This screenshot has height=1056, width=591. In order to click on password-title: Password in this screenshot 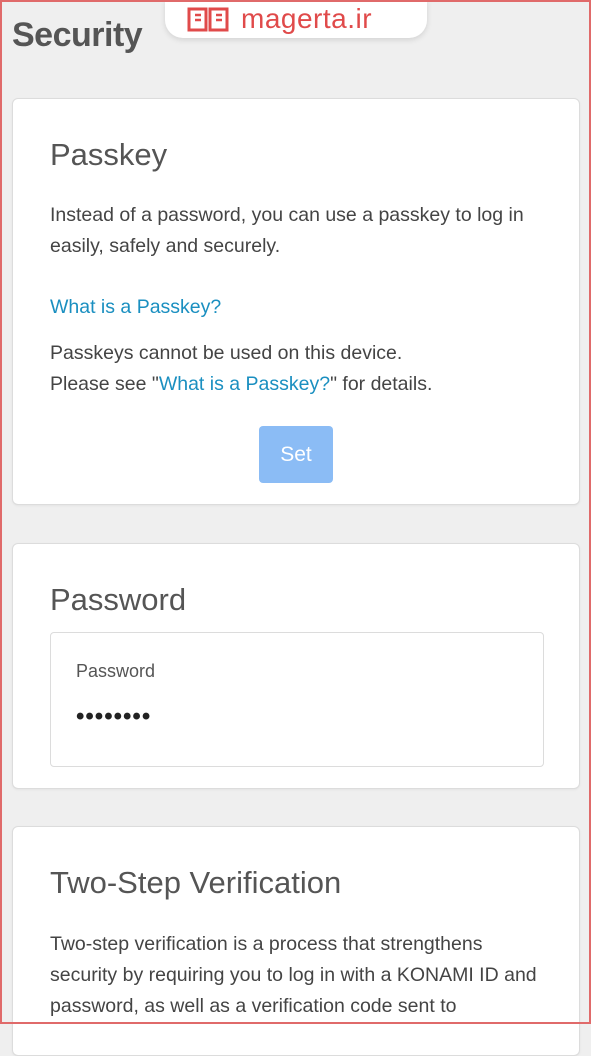, I will do `click(118, 599)`.